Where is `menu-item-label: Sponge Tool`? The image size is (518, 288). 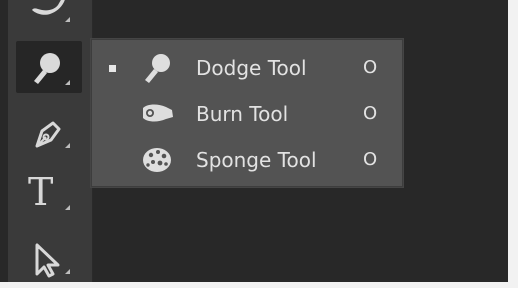
menu-item-label: Sponge Tool is located at coordinates (256, 160).